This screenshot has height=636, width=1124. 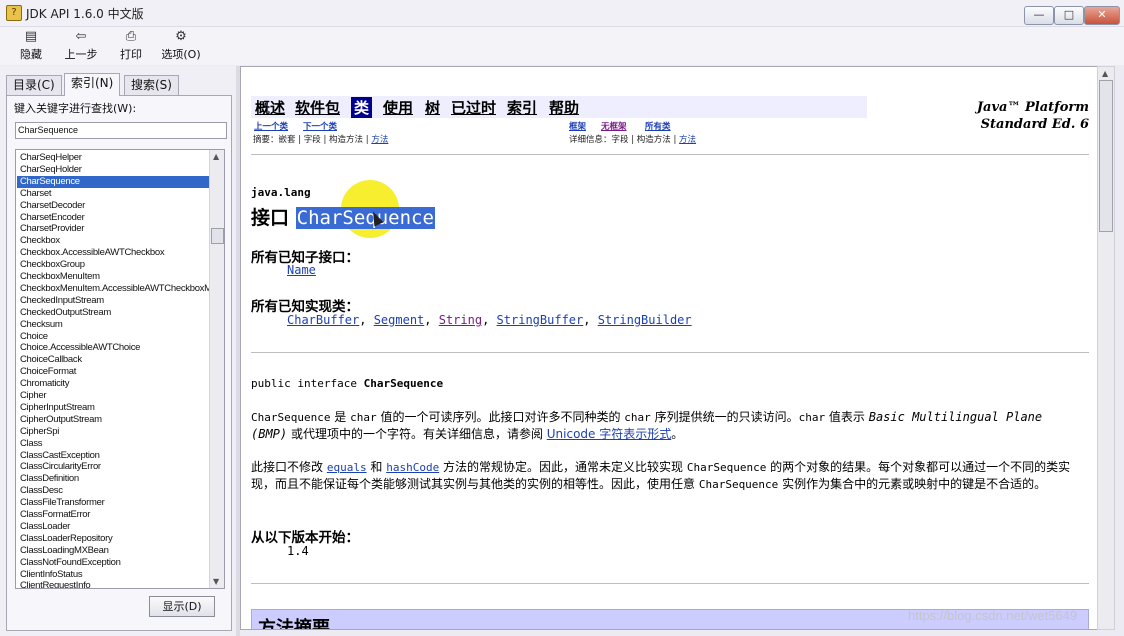 What do you see at coordinates (92, 84) in the screenshot?
I see `tab-index: 索引(N)` at bounding box center [92, 84].